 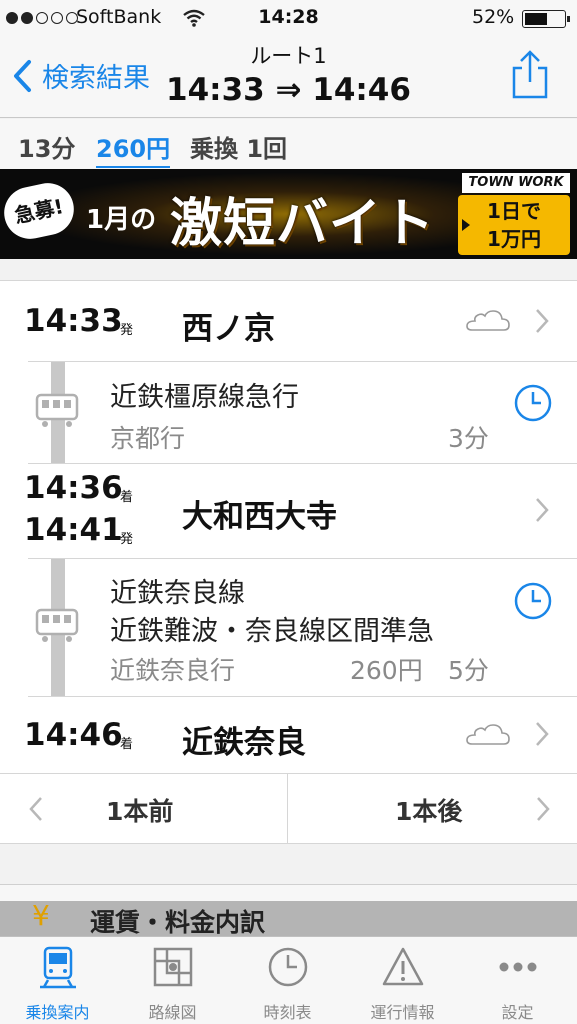 I want to click on navigation-bar: 検索結果 ルート1 14:33 ⇒ 14:46, so click(x=288, y=78).